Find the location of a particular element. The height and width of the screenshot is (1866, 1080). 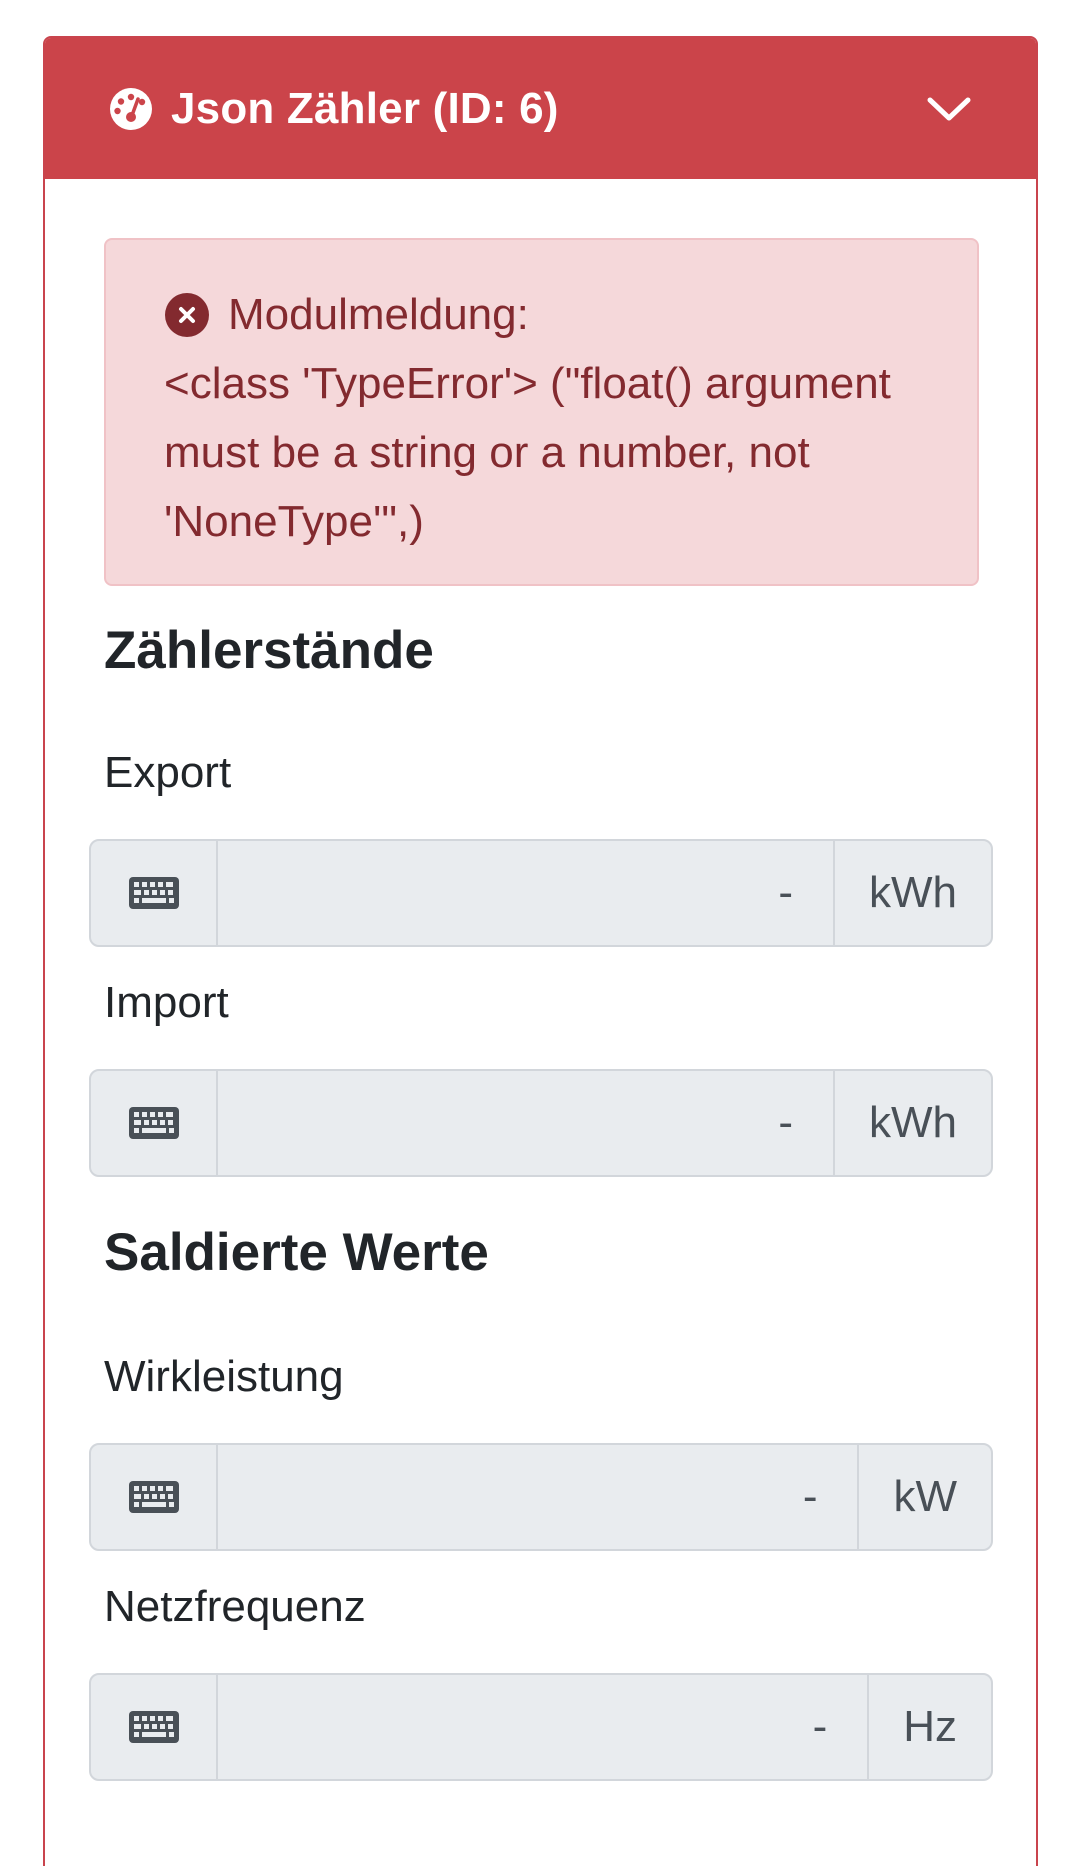

circle-x-icon is located at coordinates (187, 314).